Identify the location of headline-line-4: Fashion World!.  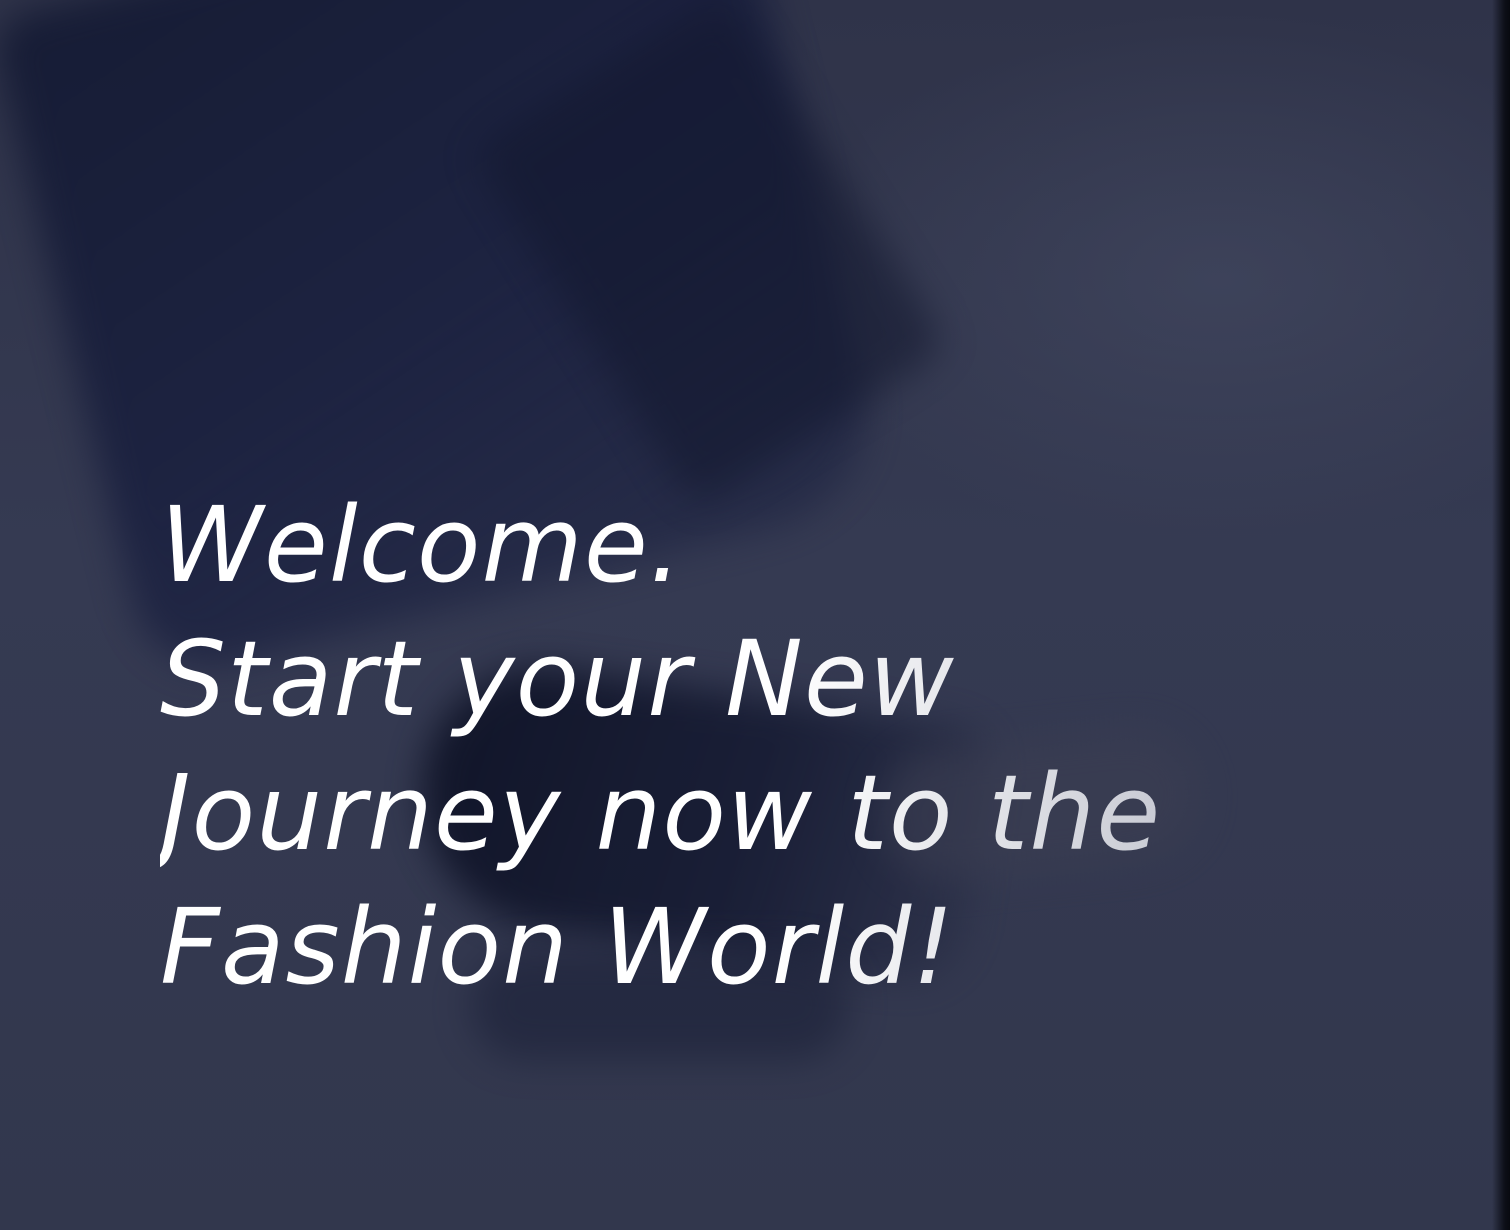
(557, 947).